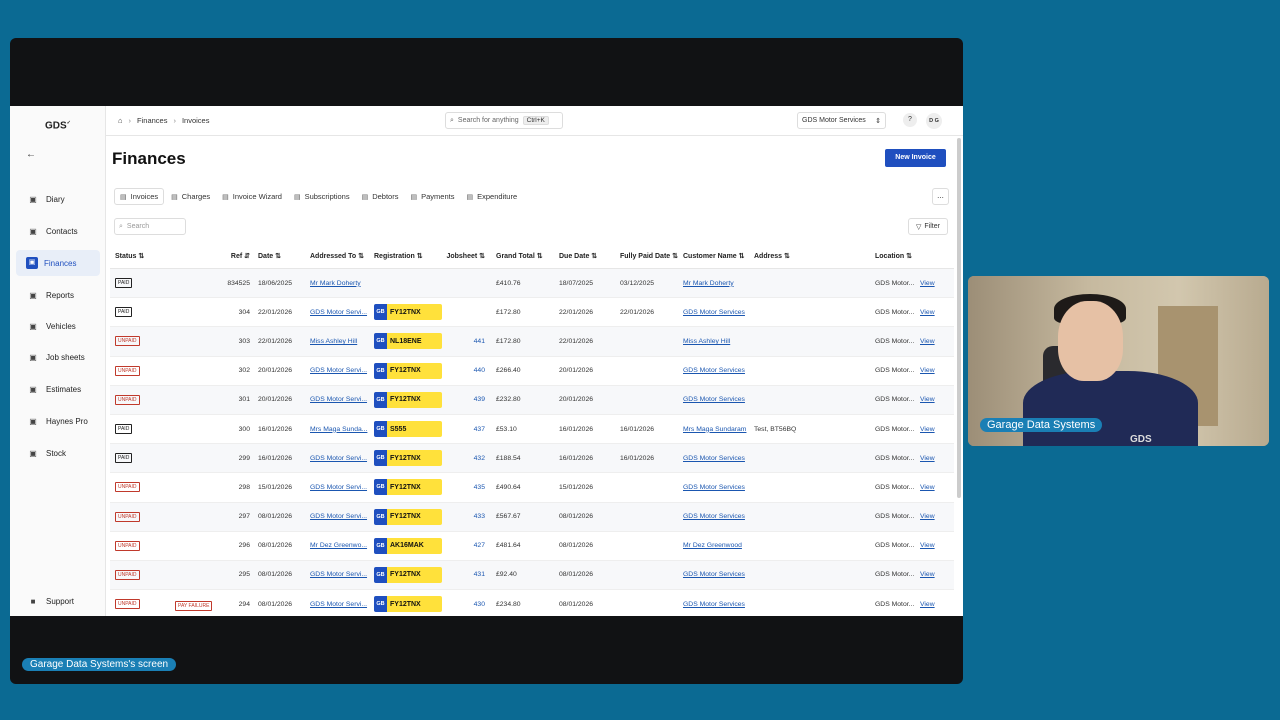 Image resolution: width=1280 pixels, height=720 pixels. What do you see at coordinates (31, 155) in the screenshot?
I see `back-arrow-icon: ←` at bounding box center [31, 155].